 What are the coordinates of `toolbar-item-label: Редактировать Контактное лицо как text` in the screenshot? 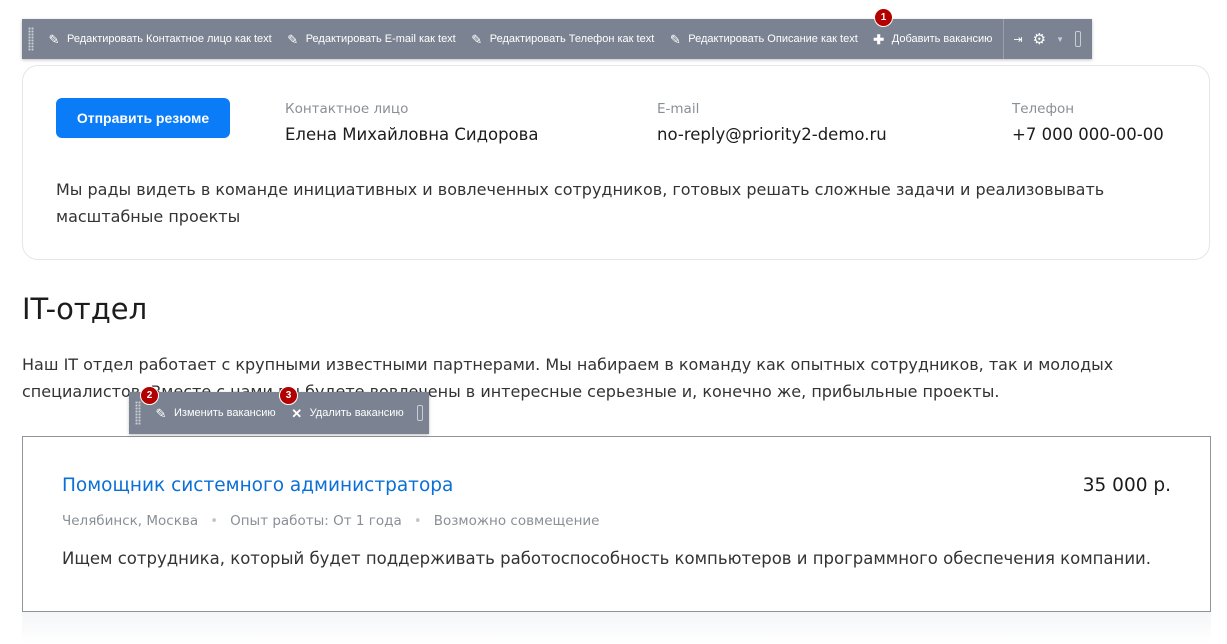 It's located at (169, 39).